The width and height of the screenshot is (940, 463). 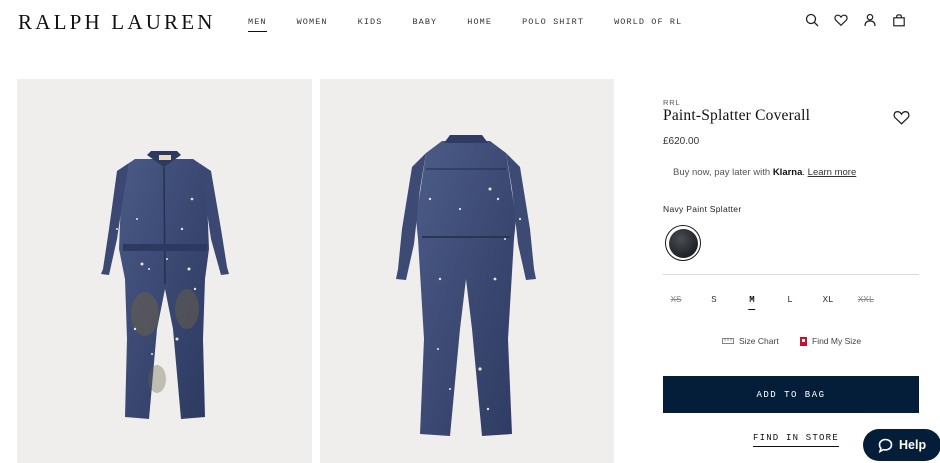 I want to click on nav-home: HOME, so click(x=479, y=22).